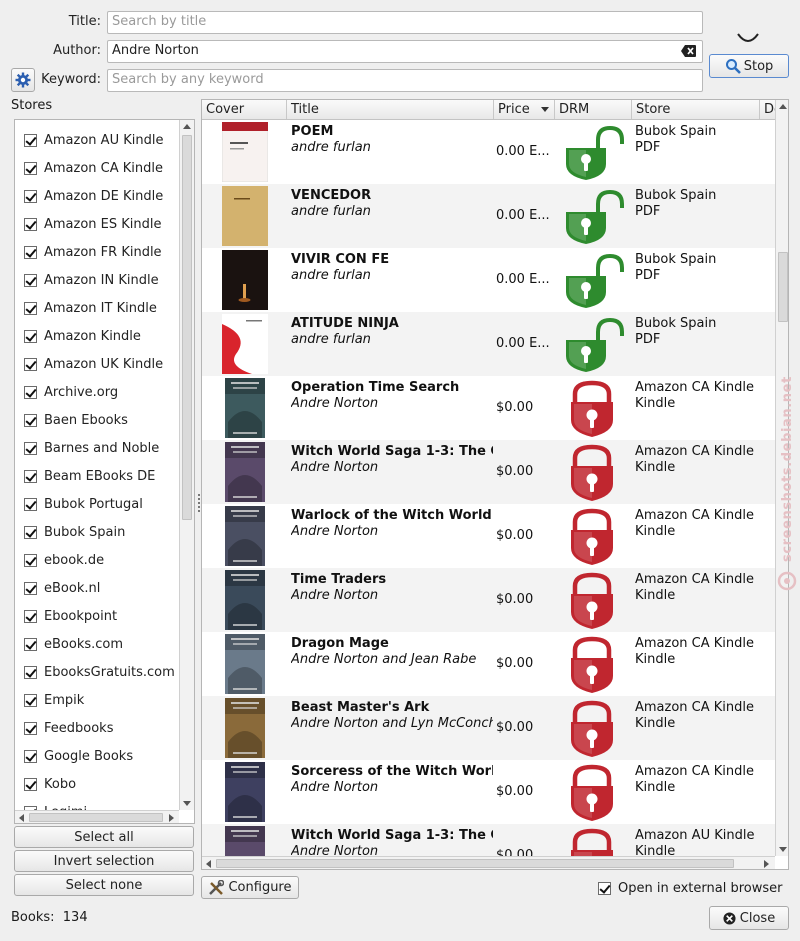 The image size is (800, 941). I want to click on open-external-browser-checkbox: Open in external browser, so click(690, 888).